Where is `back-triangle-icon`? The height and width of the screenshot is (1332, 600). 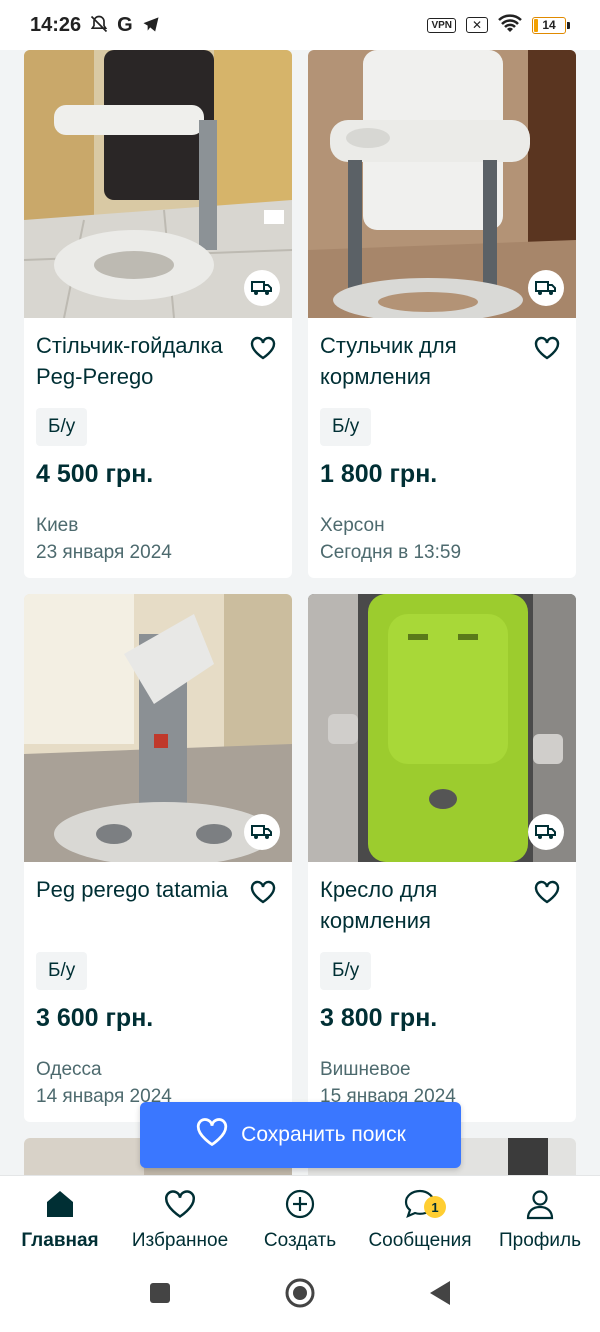 back-triangle-icon is located at coordinates (440, 1295).